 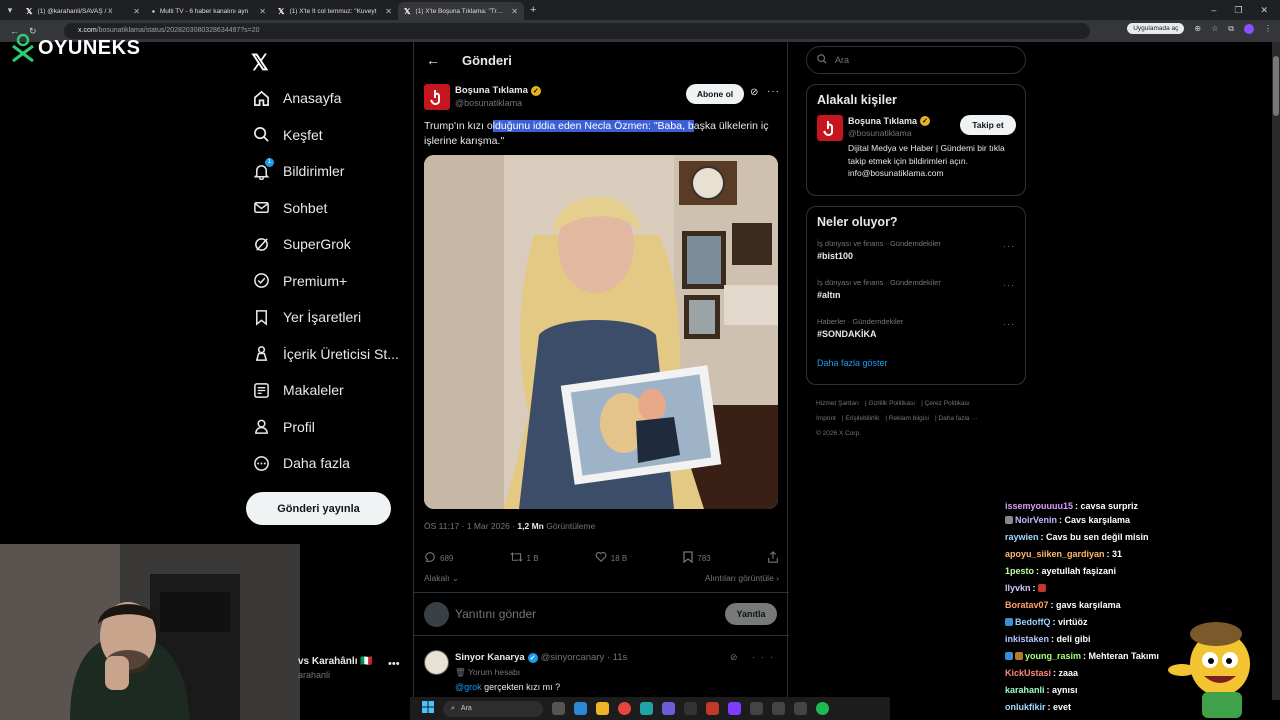 I want to click on trend-item: Haberler · Gündemdekiler #SONDAKİKA ···, so click(x=916, y=334).